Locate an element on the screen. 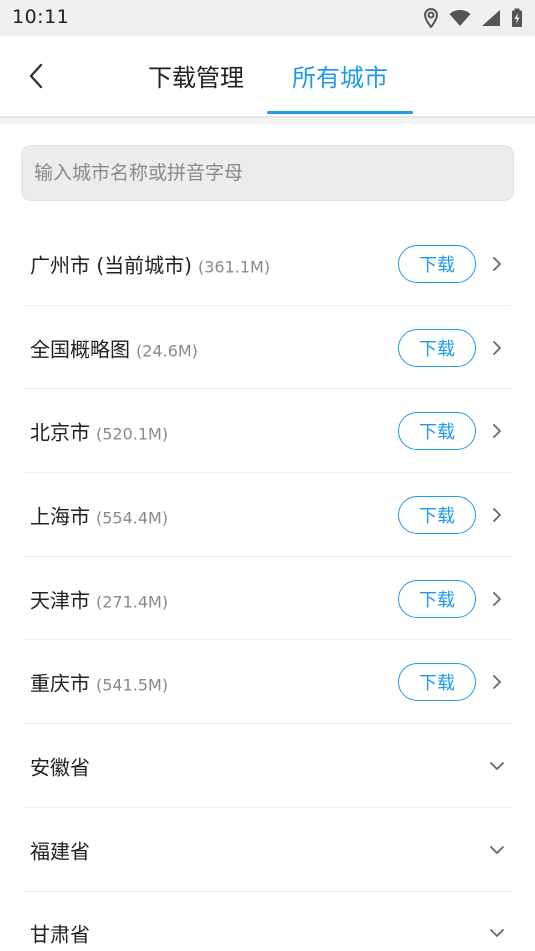 The width and height of the screenshot is (535, 951). search-box is located at coordinates (267, 173).